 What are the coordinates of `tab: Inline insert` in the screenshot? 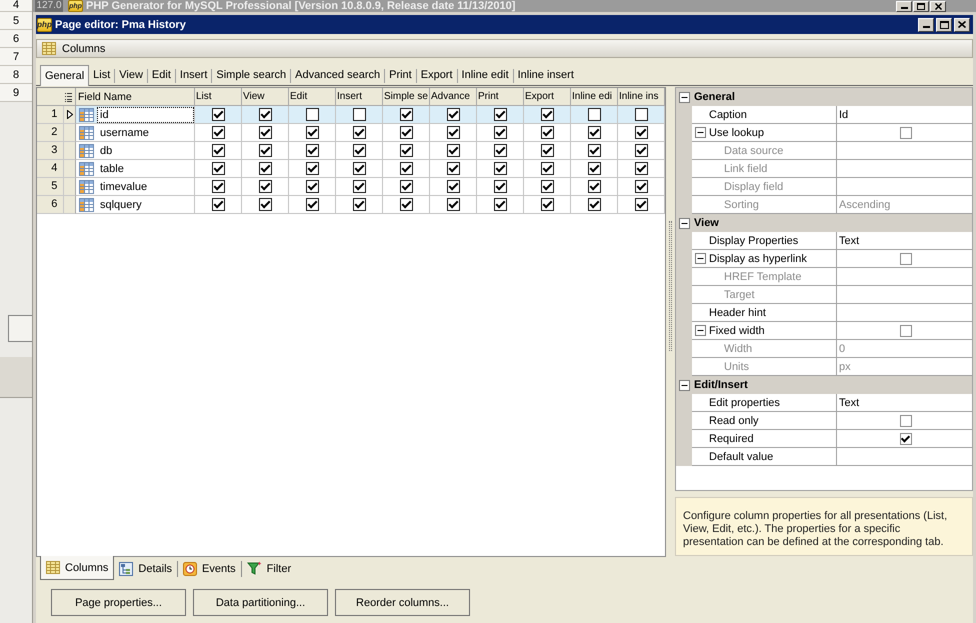 It's located at (546, 75).